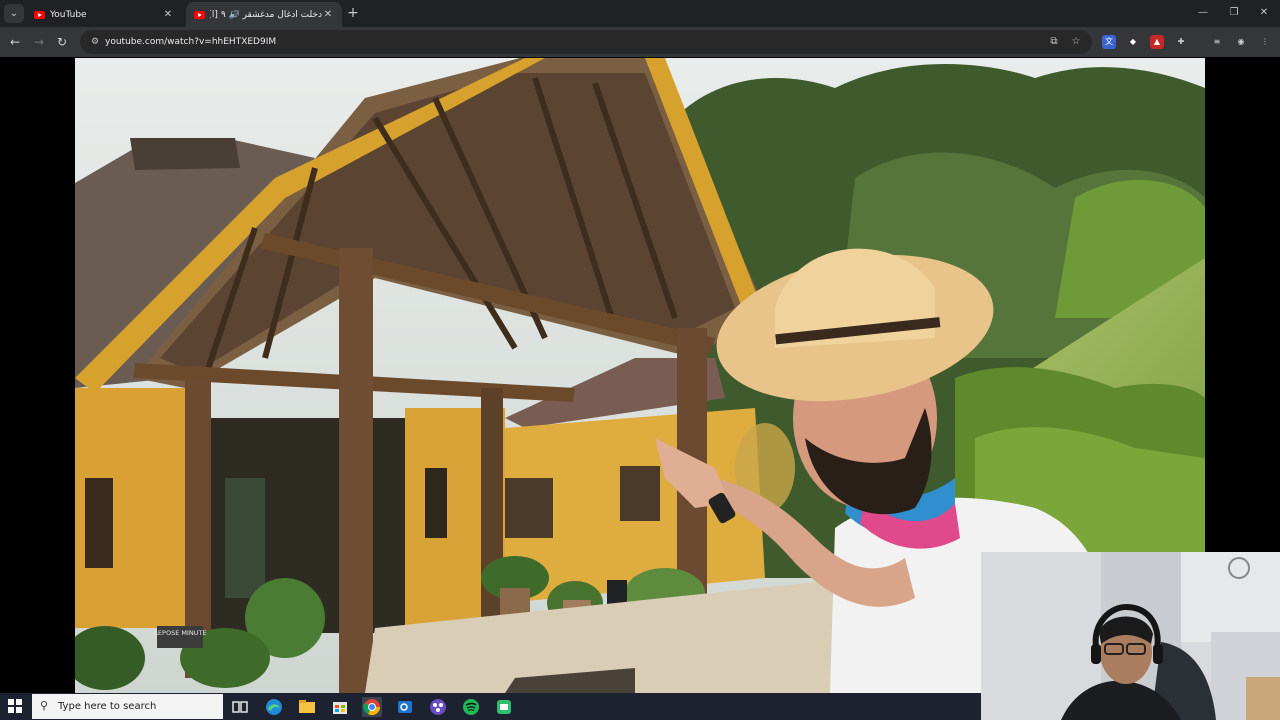 This screenshot has width=1280, height=720. I want to click on profile-icon: ◉, so click(1241, 42).